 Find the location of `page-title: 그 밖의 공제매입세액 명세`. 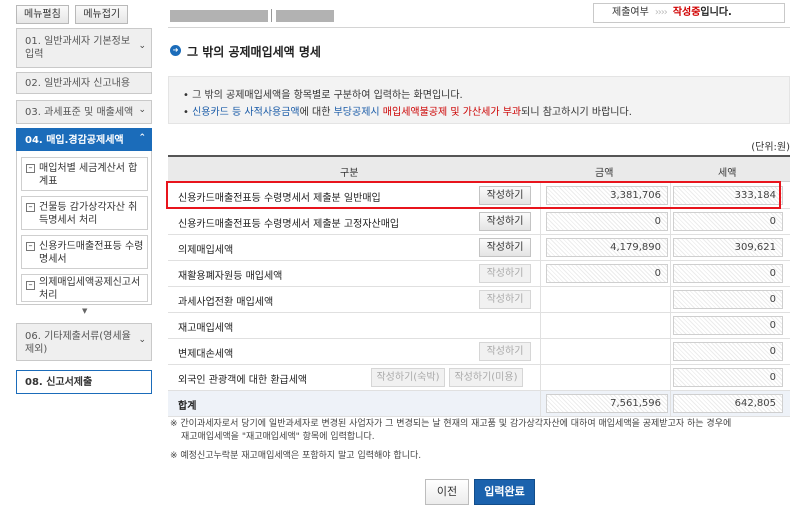

page-title: 그 밖의 공제매입세액 명세 is located at coordinates (254, 52).